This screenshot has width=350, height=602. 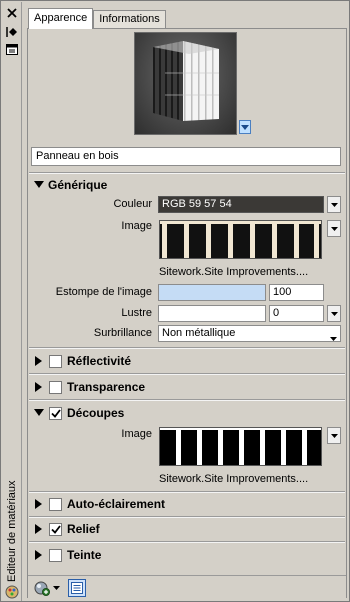 What do you see at coordinates (61, 18) in the screenshot?
I see `tab-appearance: Apparence` at bounding box center [61, 18].